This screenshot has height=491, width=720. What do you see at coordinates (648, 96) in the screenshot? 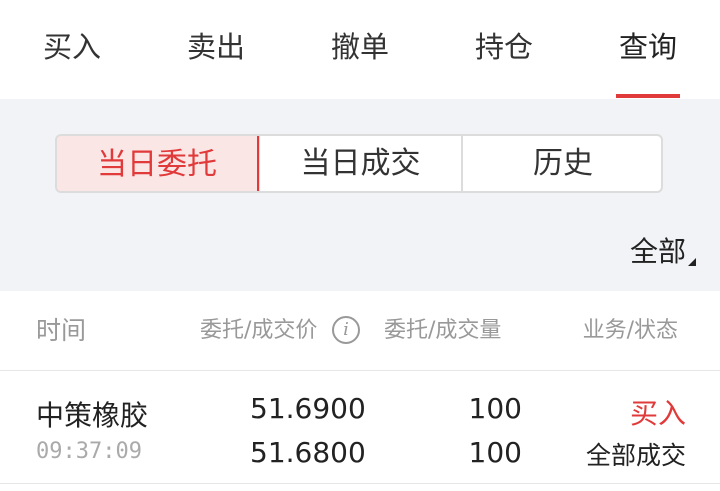
I see `active-tab-indicator` at bounding box center [648, 96].